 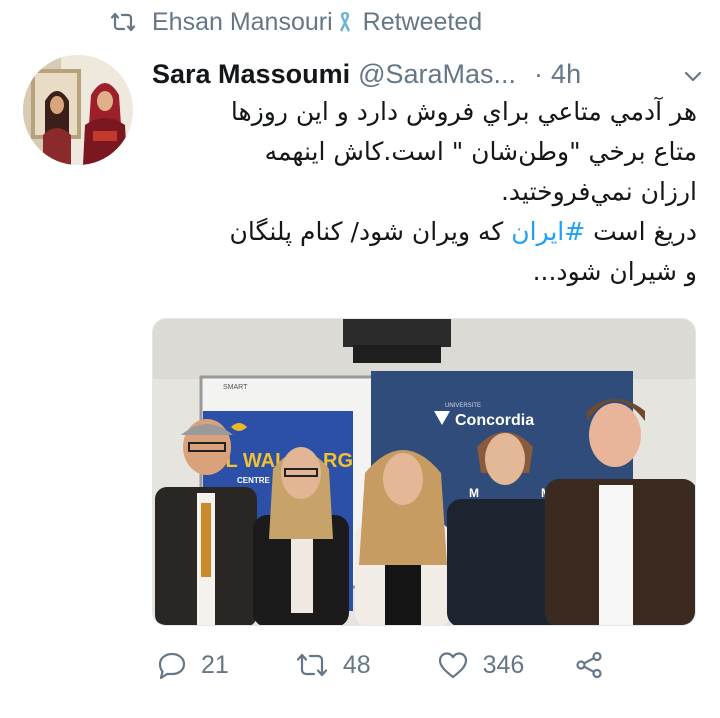 I want to click on retweeted-label: Retweeted, so click(x=422, y=21).